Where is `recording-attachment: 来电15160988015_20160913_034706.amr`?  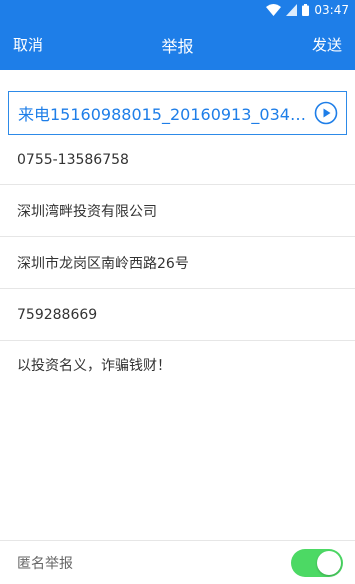
recording-attachment: 来电15160988015_20160913_034706.amr is located at coordinates (177, 113).